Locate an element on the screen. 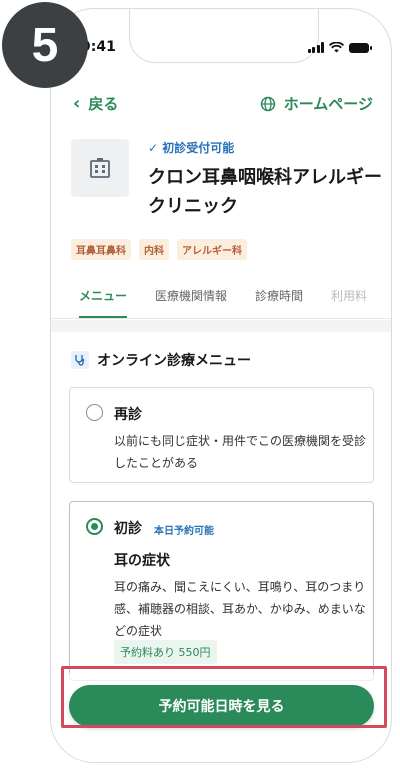  first-visit-status: ✓ 初診受付可能 is located at coordinates (191, 147).